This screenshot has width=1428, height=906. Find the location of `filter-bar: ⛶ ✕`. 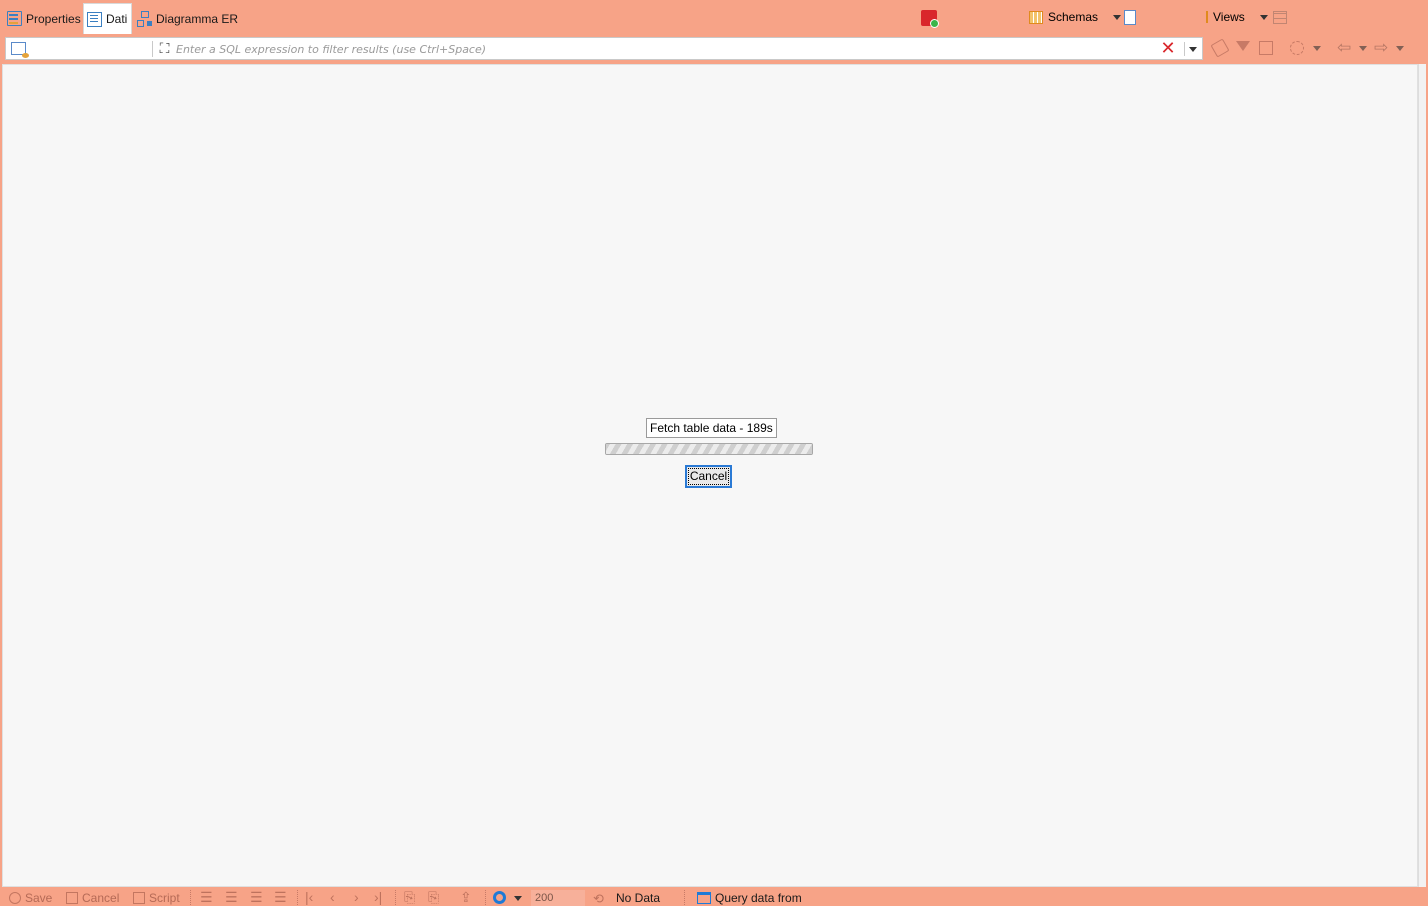

filter-bar: ⛶ ✕ is located at coordinates (604, 48).